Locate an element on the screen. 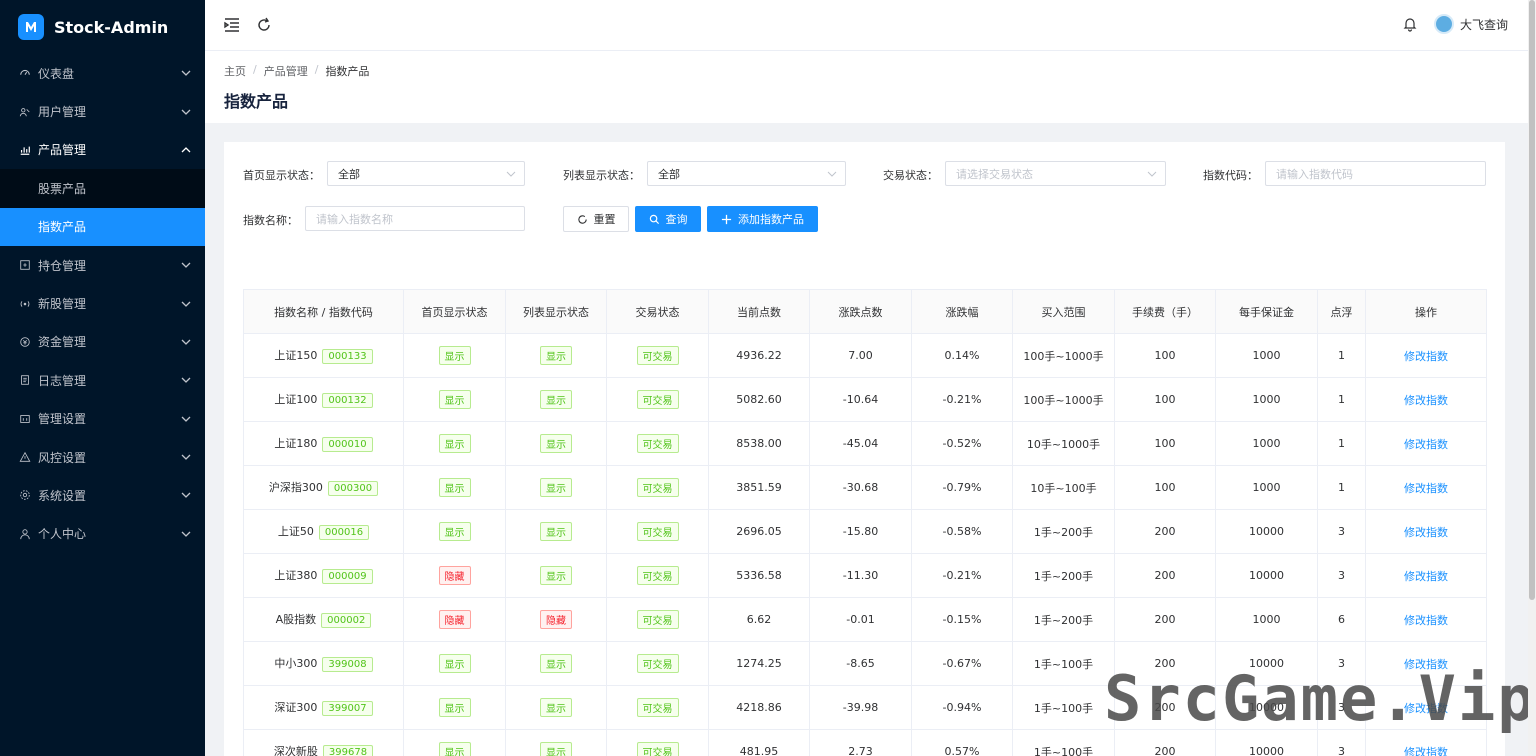  trade-status-select: 请选择交易状态 is located at coordinates (1055, 173).